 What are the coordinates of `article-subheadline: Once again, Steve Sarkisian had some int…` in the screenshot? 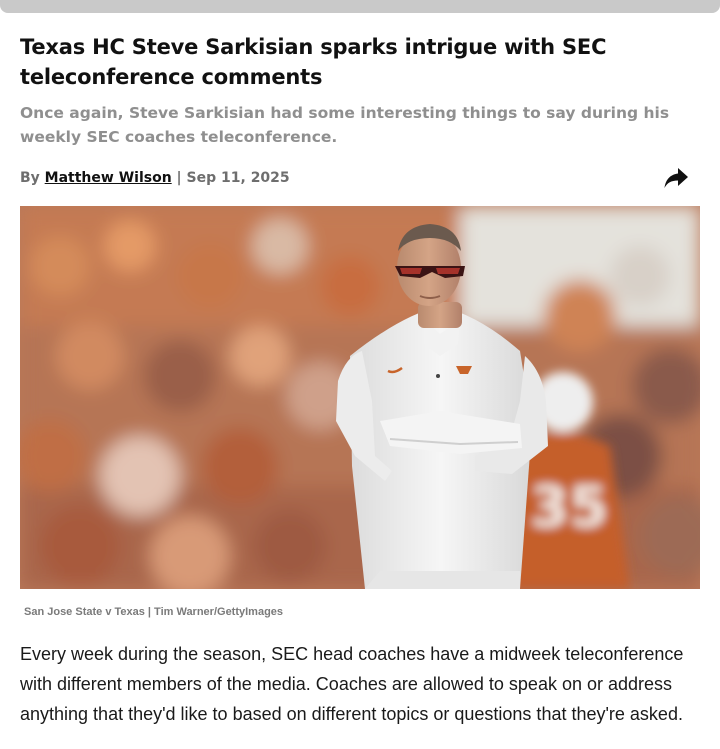 It's located at (345, 125).